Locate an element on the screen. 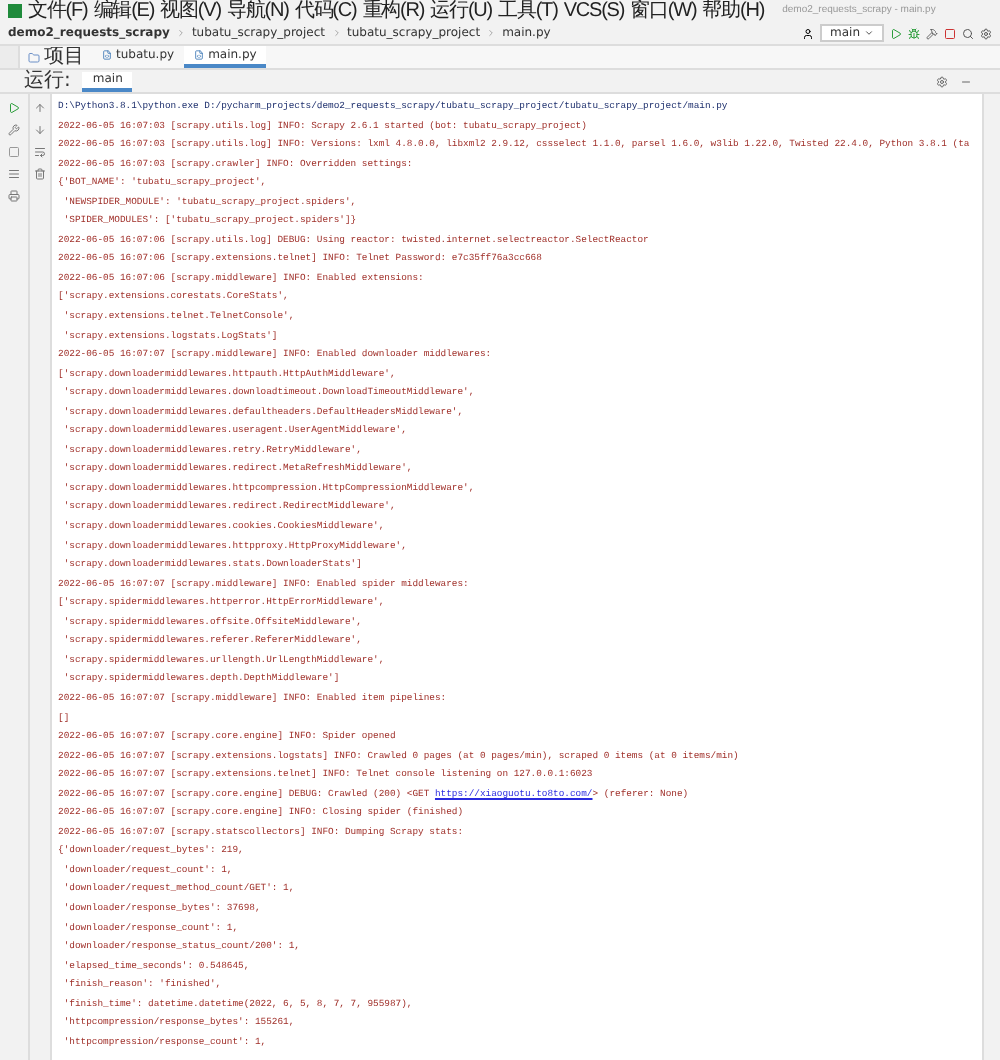 The width and height of the screenshot is (1000, 1060). menu-item: 运行(U) is located at coordinates (461, 11).